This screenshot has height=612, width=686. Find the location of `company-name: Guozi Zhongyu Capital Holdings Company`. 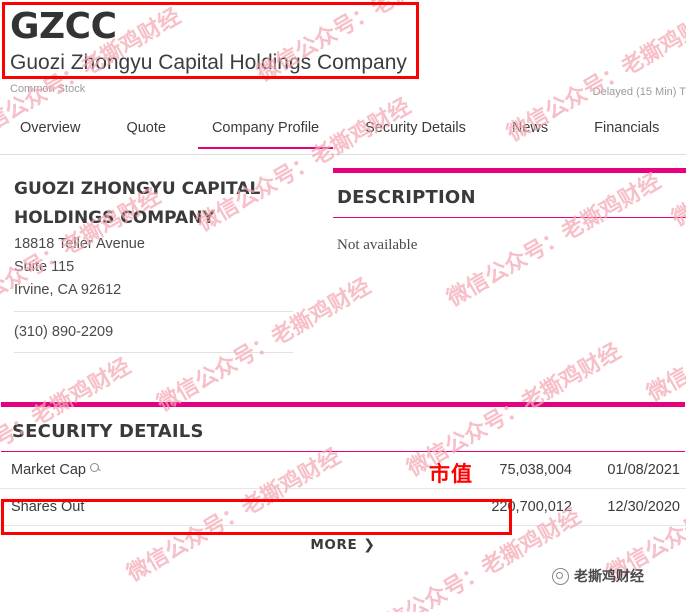

company-name: Guozi Zhongyu Capital Holdings Company is located at coordinates (208, 62).